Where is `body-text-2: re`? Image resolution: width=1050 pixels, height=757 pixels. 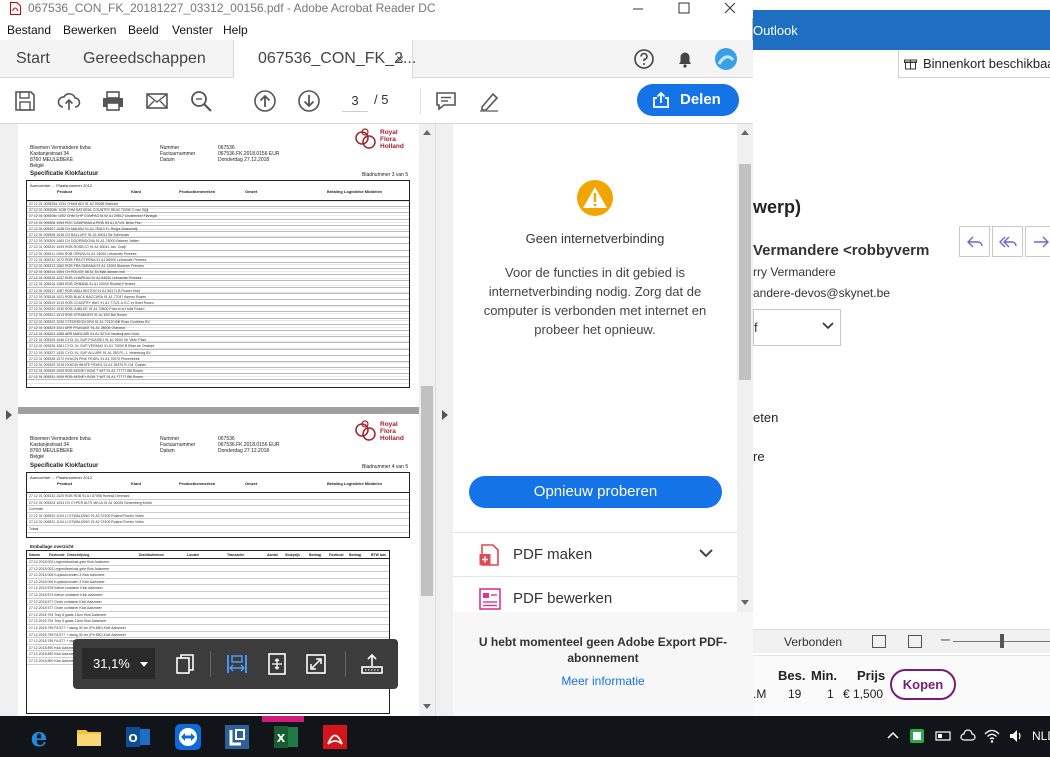 body-text-2: re is located at coordinates (759, 456).